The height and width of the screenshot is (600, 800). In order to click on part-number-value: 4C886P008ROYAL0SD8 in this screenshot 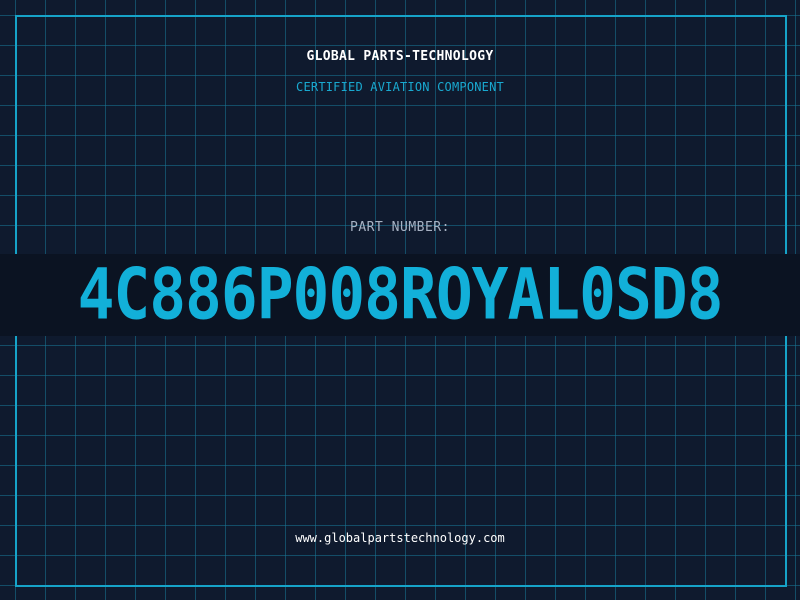, I will do `click(400, 295)`.